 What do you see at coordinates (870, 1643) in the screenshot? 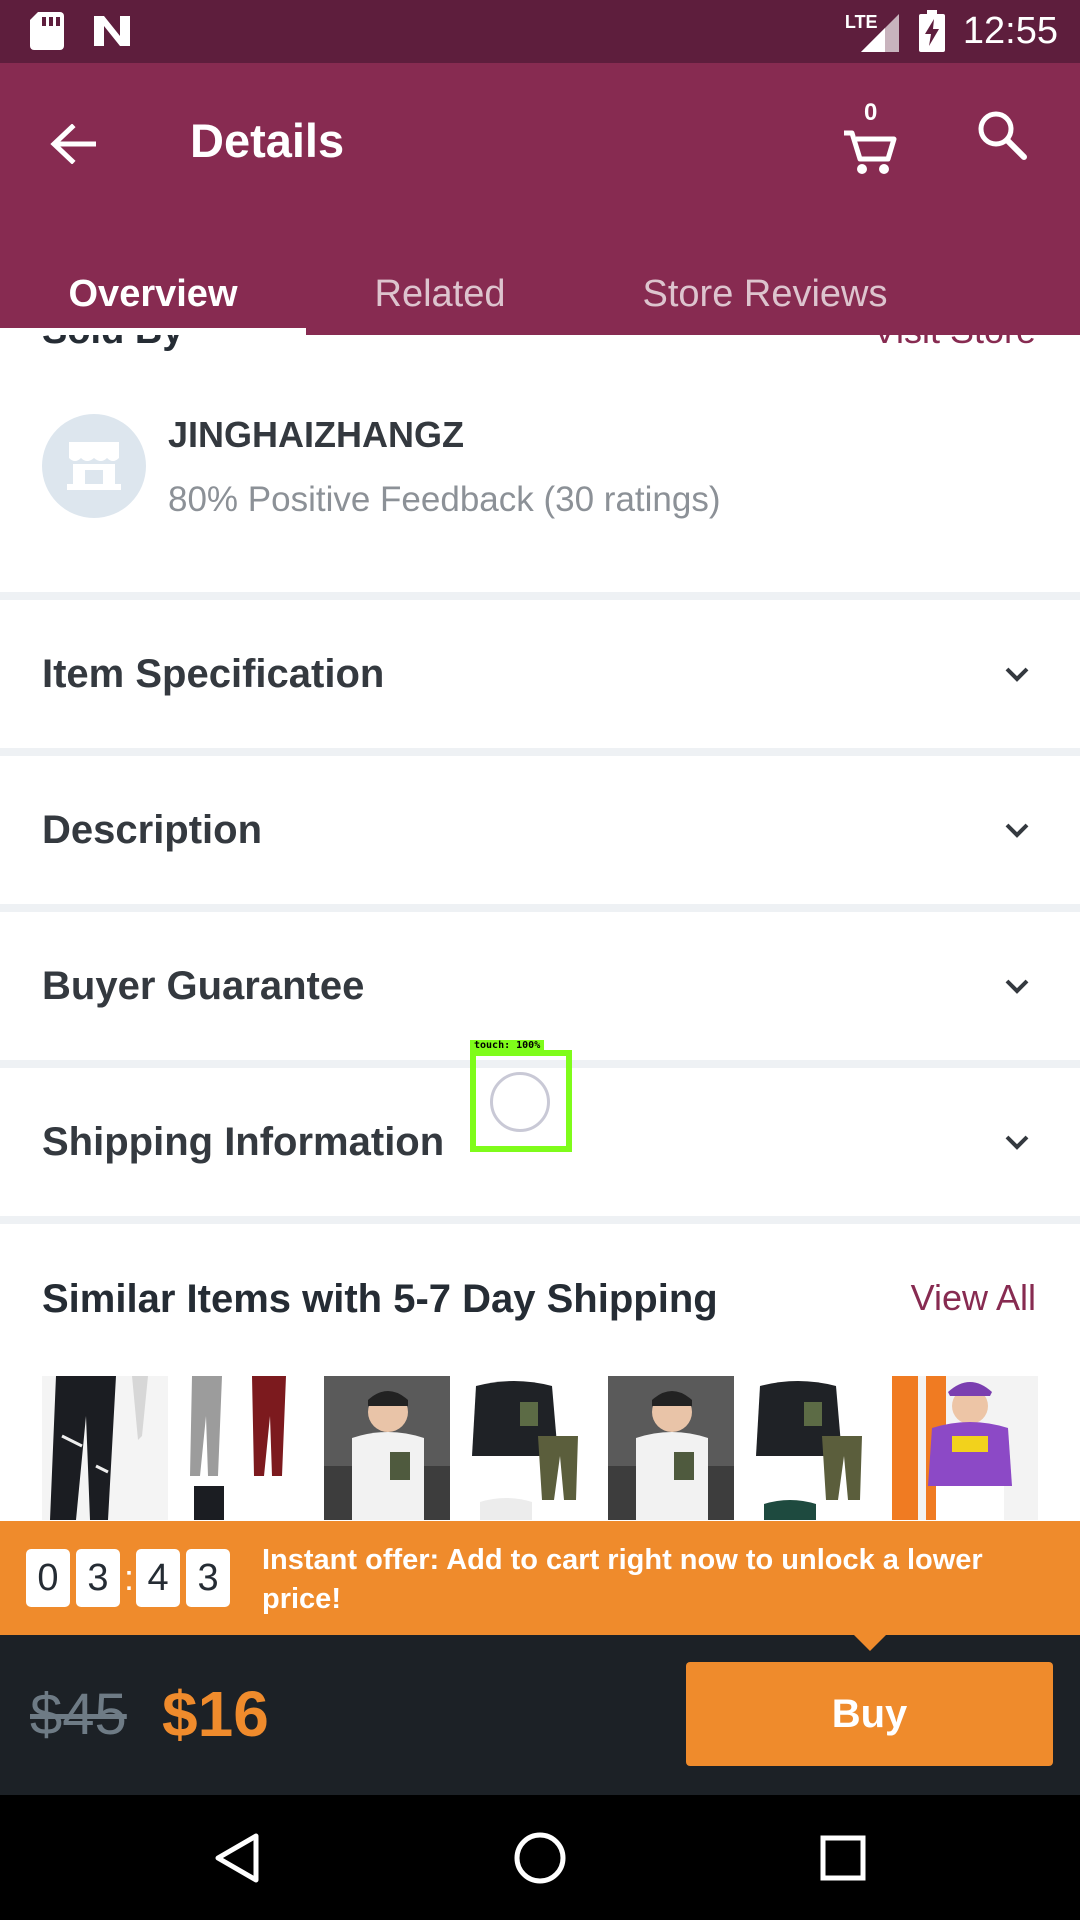
I see `offer-pointer-arrow` at bounding box center [870, 1643].